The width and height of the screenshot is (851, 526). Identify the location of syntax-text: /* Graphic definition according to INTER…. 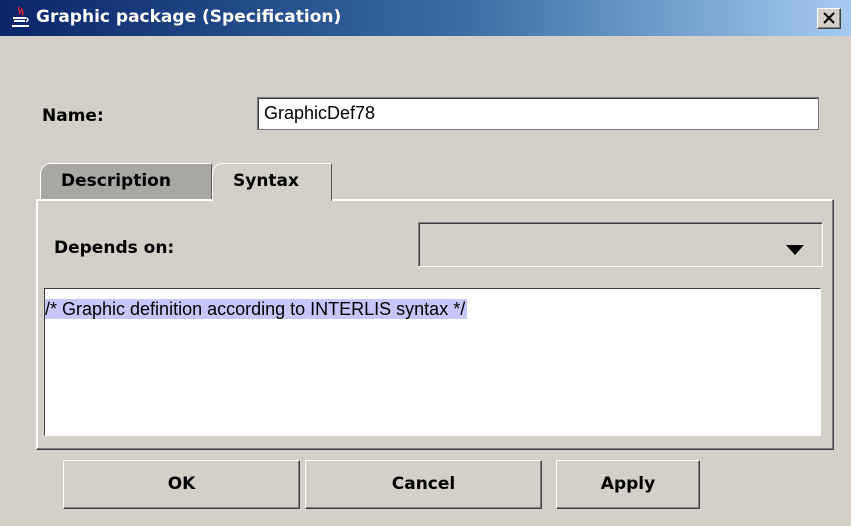
(256, 309).